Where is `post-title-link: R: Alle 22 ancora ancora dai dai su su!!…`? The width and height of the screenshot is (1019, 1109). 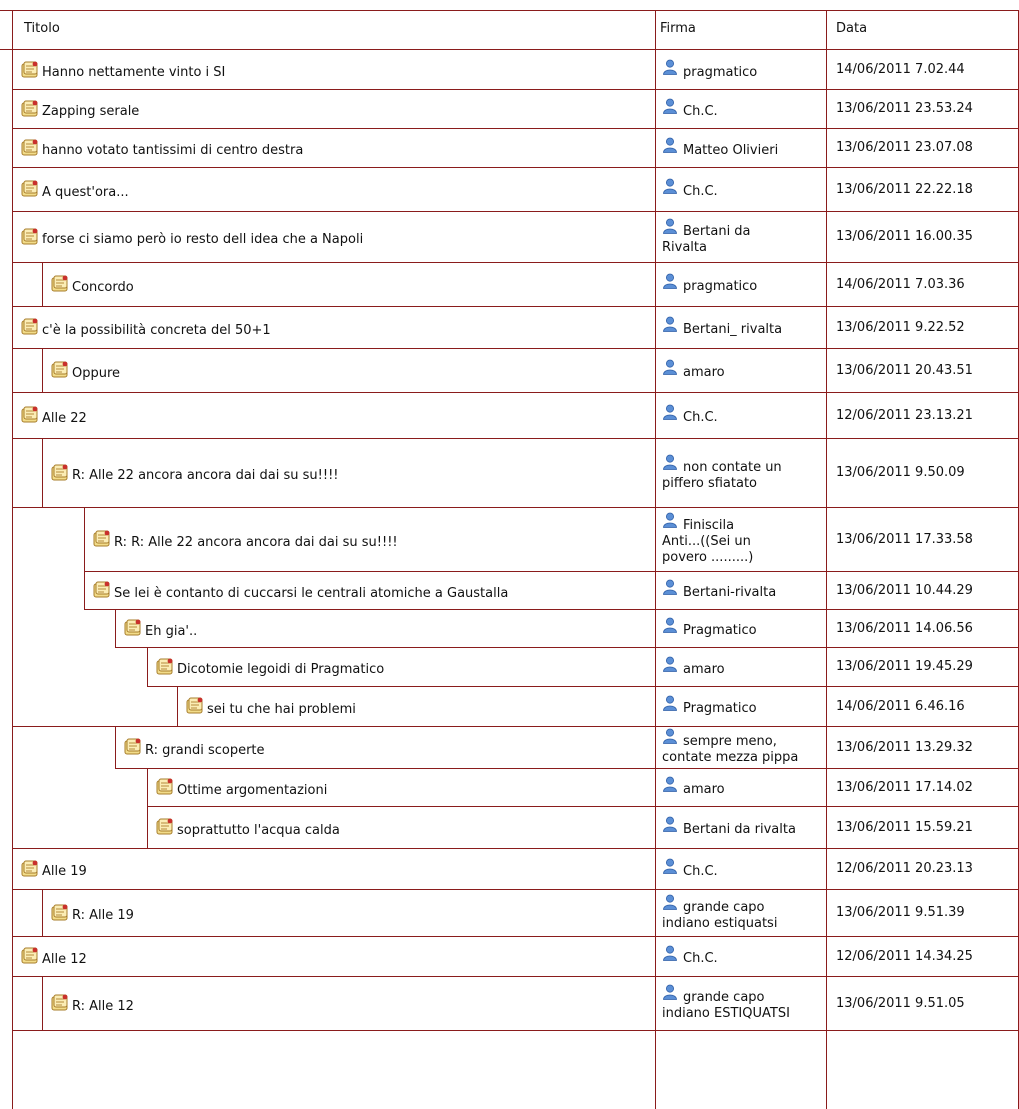
post-title-link: R: Alle 22 ancora ancora dai dai su su!!… is located at coordinates (205, 475).